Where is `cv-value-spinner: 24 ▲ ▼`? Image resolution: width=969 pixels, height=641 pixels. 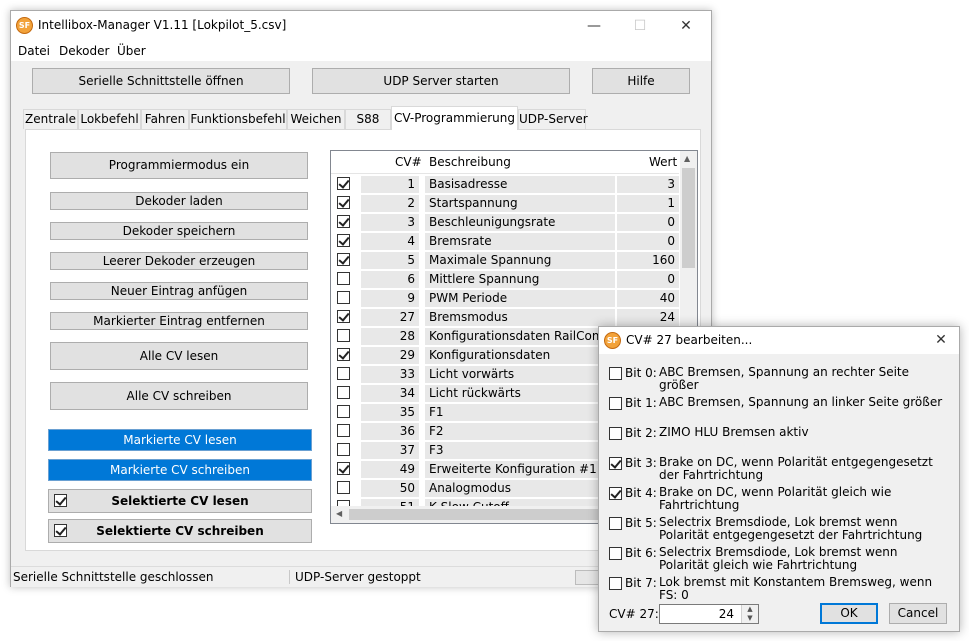 cv-value-spinner: 24 ▲ ▼ is located at coordinates (709, 614).